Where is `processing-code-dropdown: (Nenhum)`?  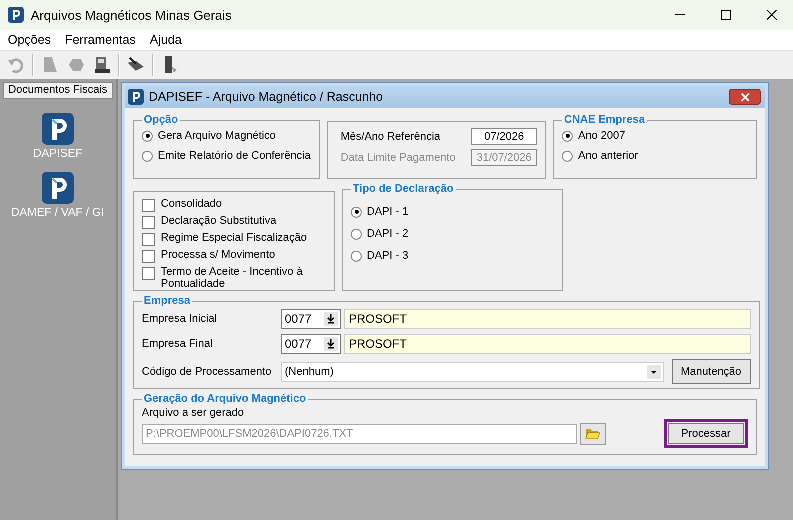 processing-code-dropdown: (Nenhum) is located at coordinates (472, 372).